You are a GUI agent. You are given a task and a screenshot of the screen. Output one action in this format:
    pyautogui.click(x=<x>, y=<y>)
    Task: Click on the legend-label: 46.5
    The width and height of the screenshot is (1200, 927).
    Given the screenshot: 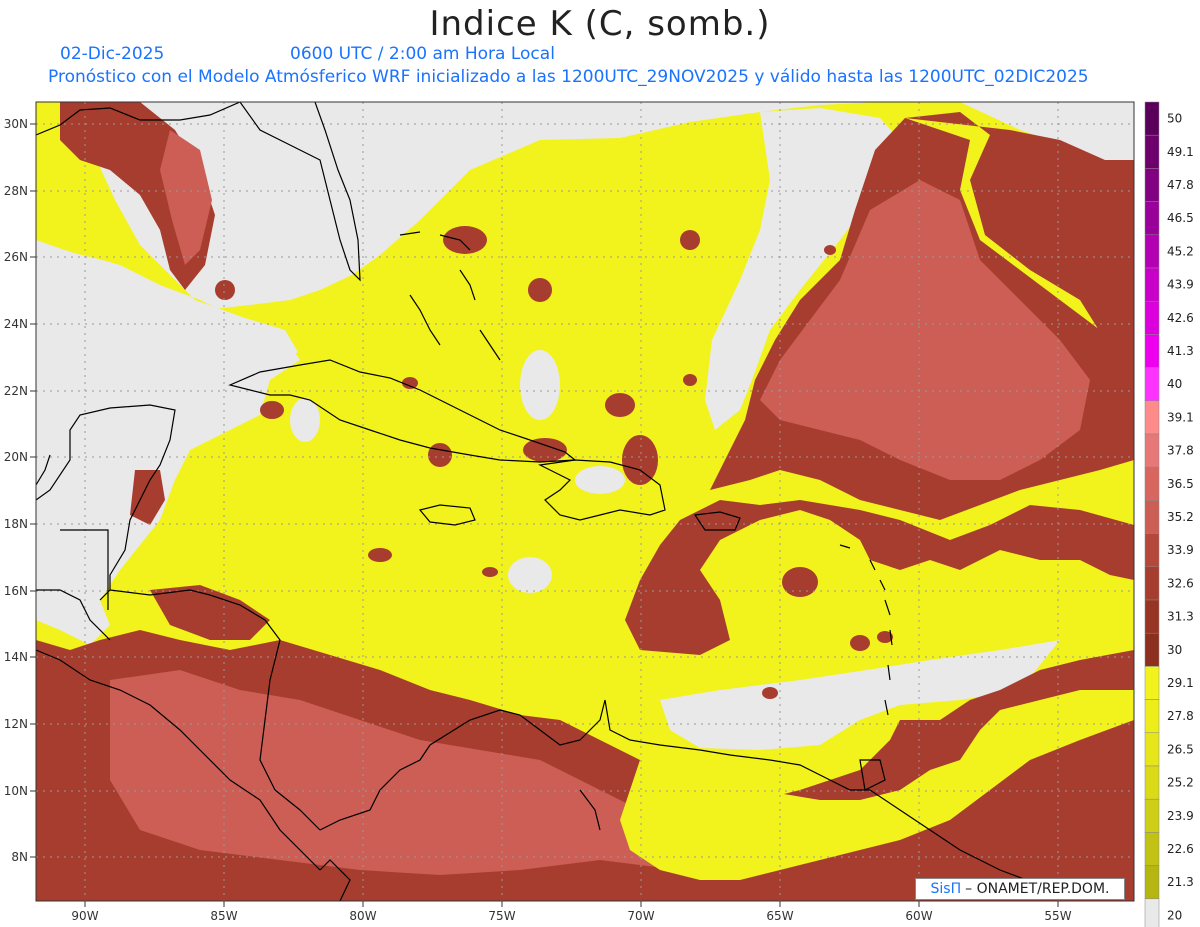 What is the action you would take?
    pyautogui.click(x=1180, y=218)
    